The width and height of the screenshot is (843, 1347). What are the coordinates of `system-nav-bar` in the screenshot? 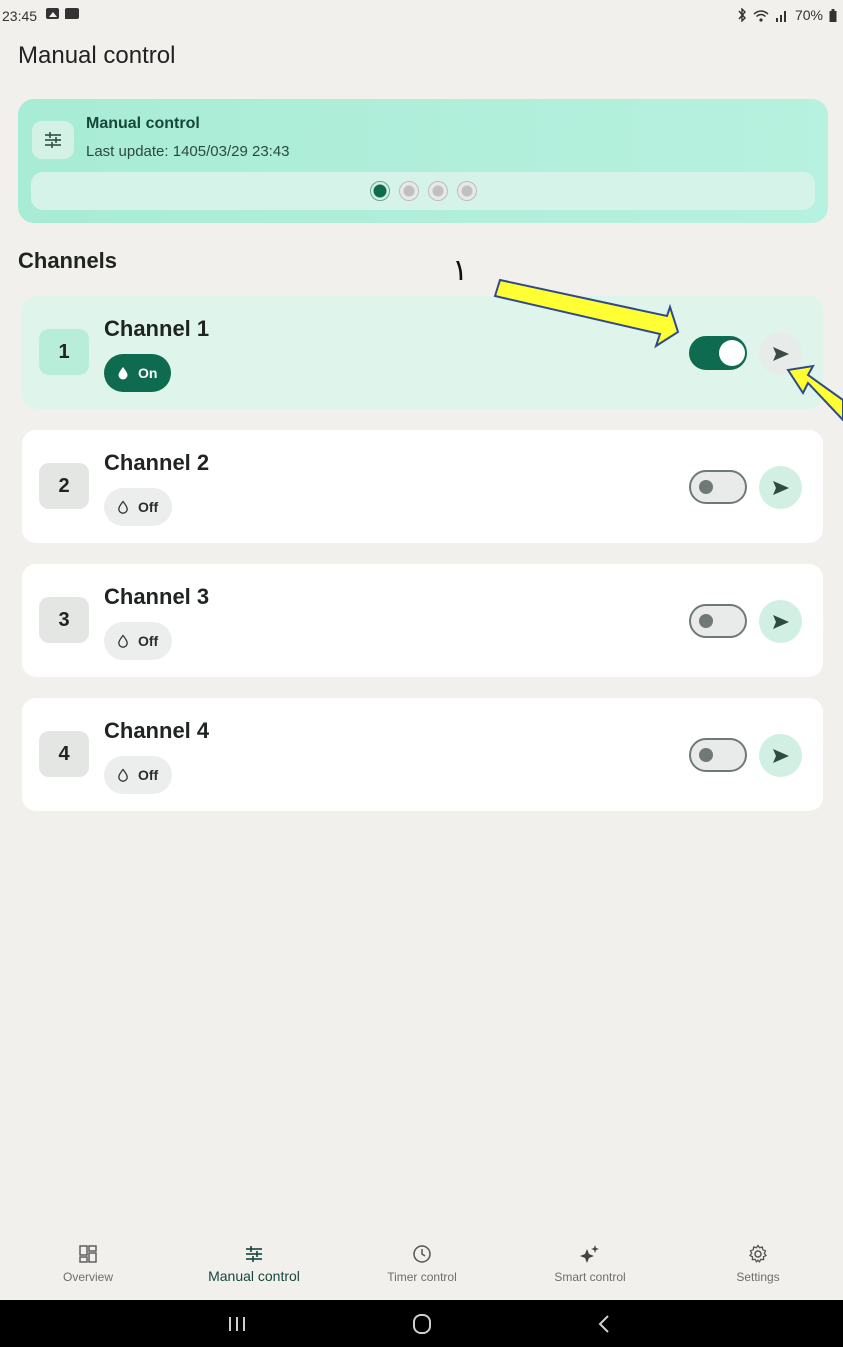 It's located at (421, 1323).